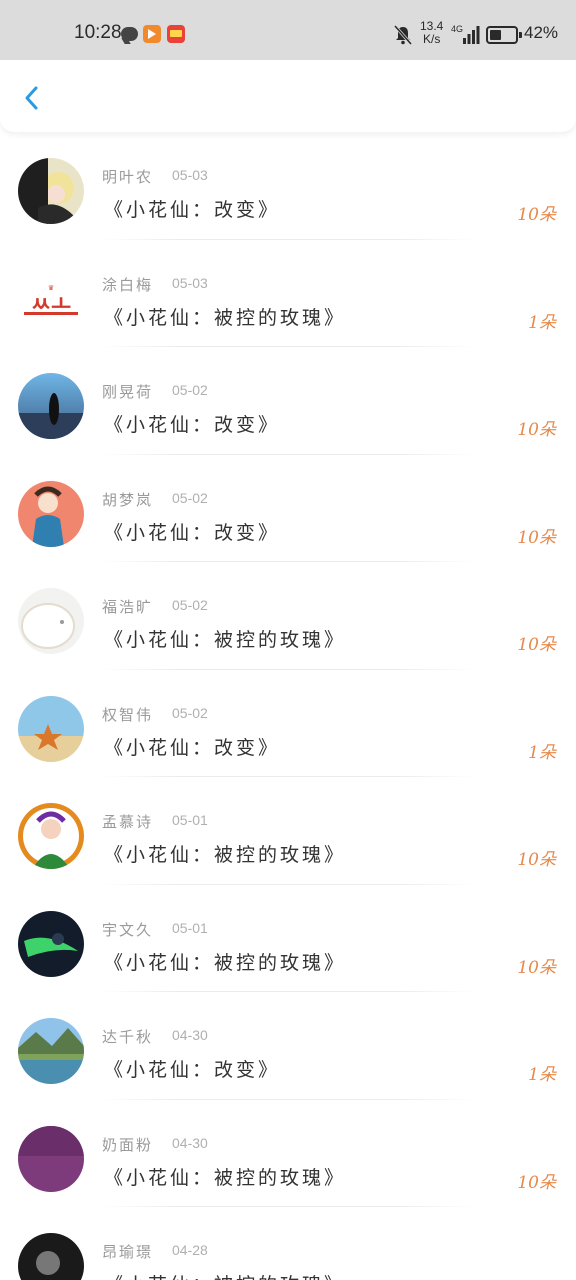  What do you see at coordinates (288, 186) in the screenshot?
I see `list-item: 明叶农 05-03 《小花仙：改变》 10朵` at bounding box center [288, 186].